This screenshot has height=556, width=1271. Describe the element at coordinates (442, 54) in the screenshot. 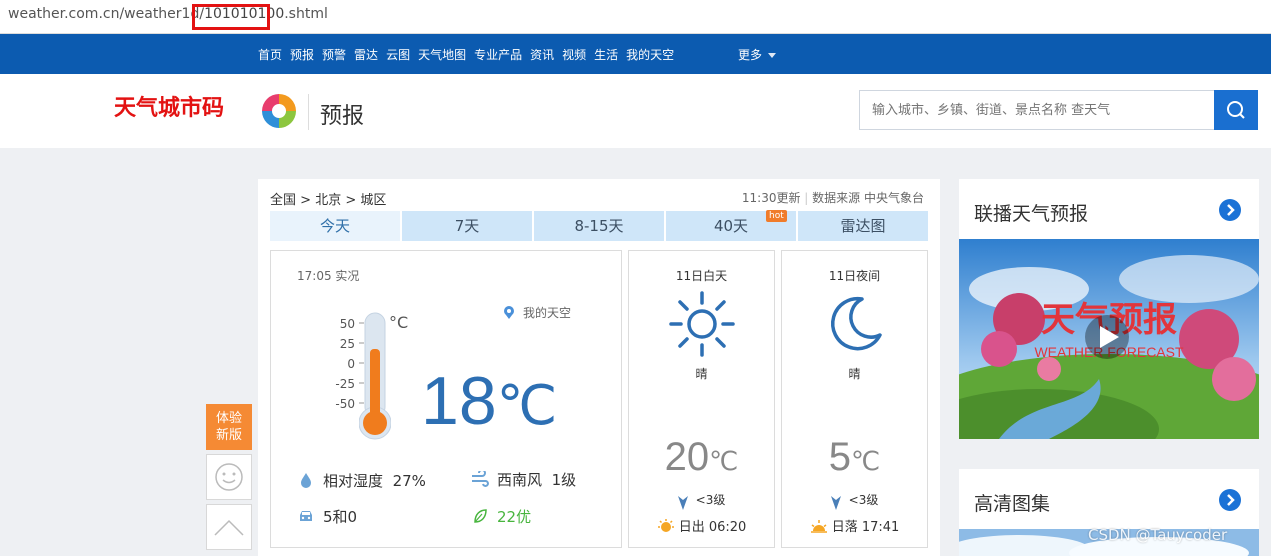

I see `nav-item-weather-map: 天气地图` at that location.